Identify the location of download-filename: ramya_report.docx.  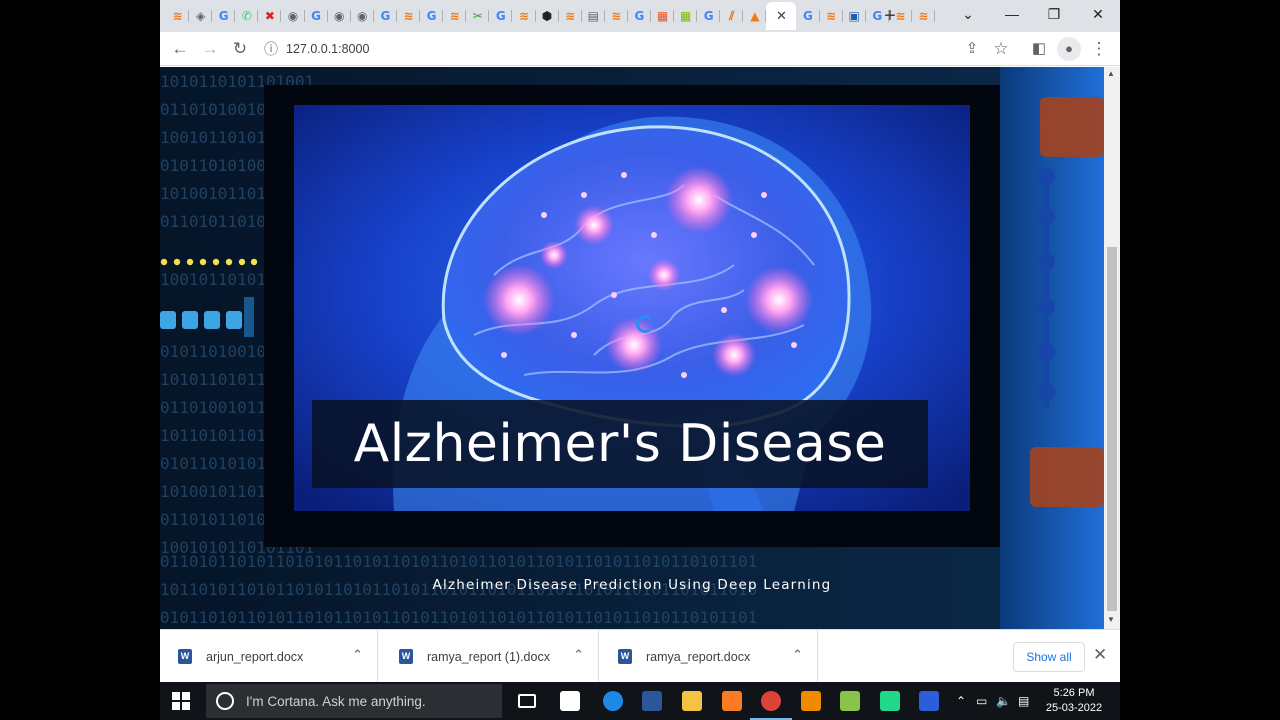
(698, 657).